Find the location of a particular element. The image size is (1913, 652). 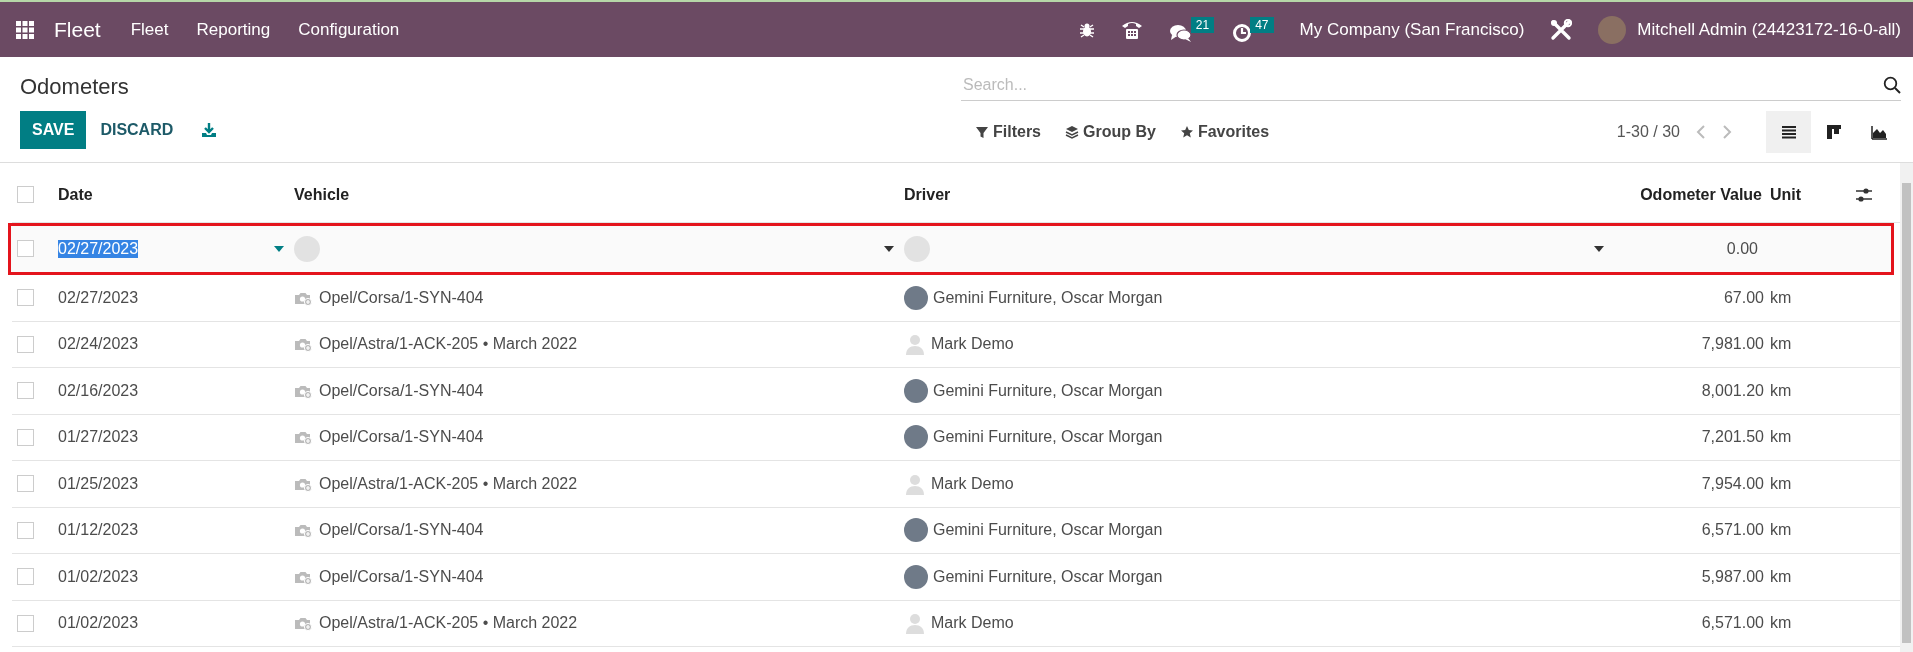

table-cell-text: 02/27/2023 is located at coordinates (99, 297).